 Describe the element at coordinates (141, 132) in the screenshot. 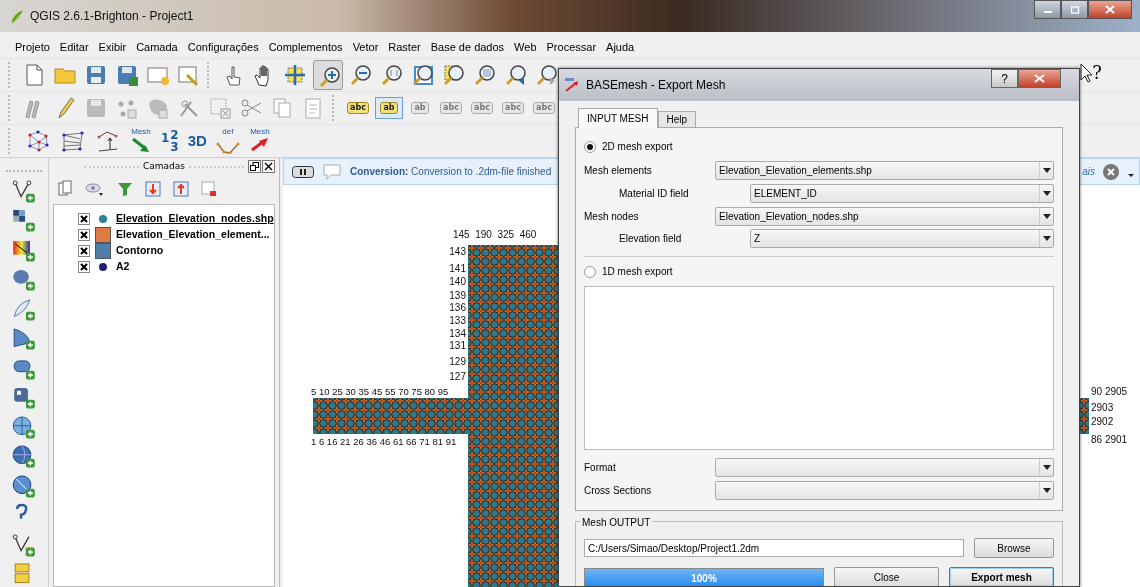

I see `mesh-import-label: Mesh` at that location.